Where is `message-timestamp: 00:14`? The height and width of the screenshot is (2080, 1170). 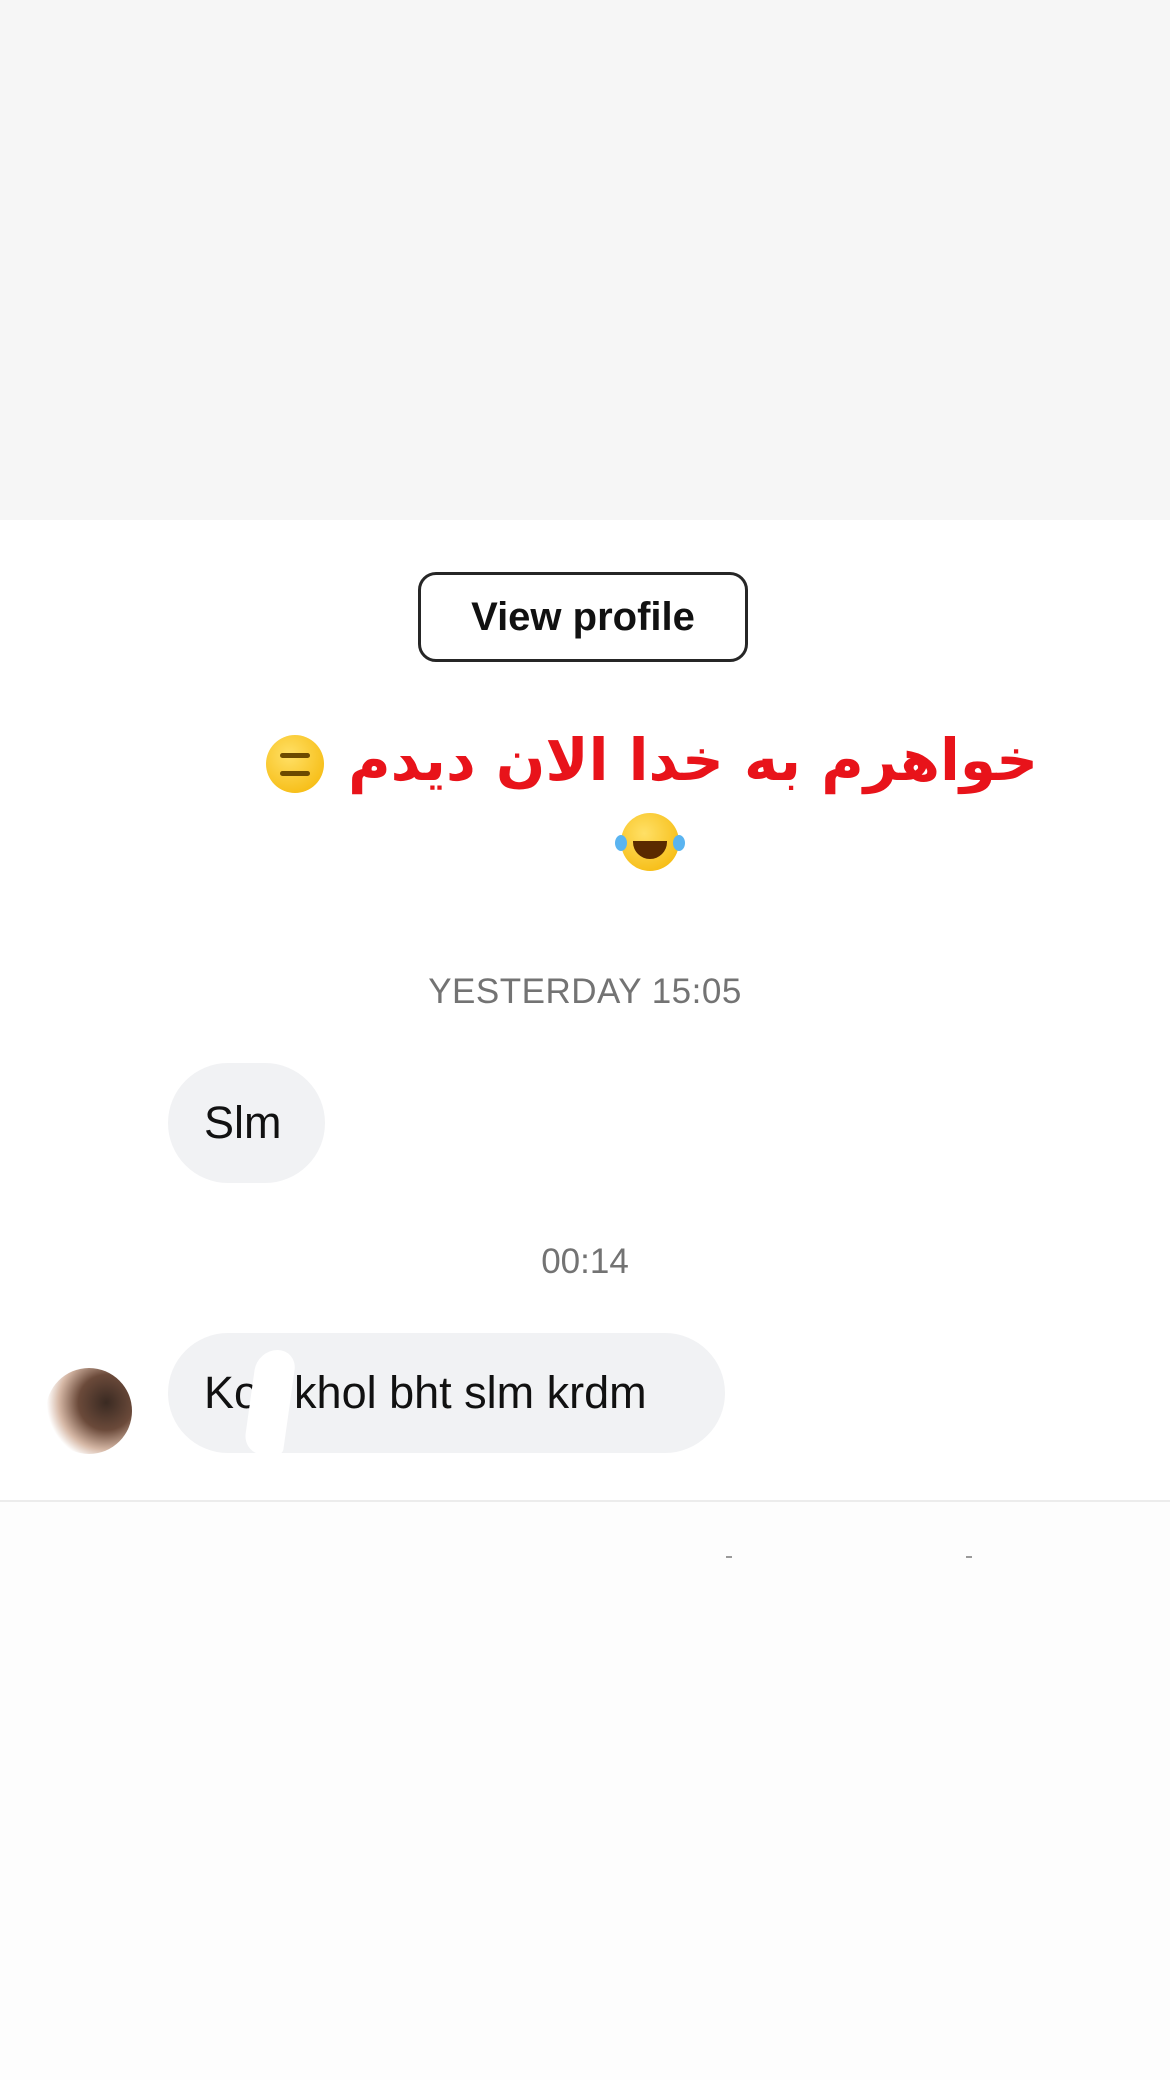
message-timestamp: 00:14 is located at coordinates (585, 1261).